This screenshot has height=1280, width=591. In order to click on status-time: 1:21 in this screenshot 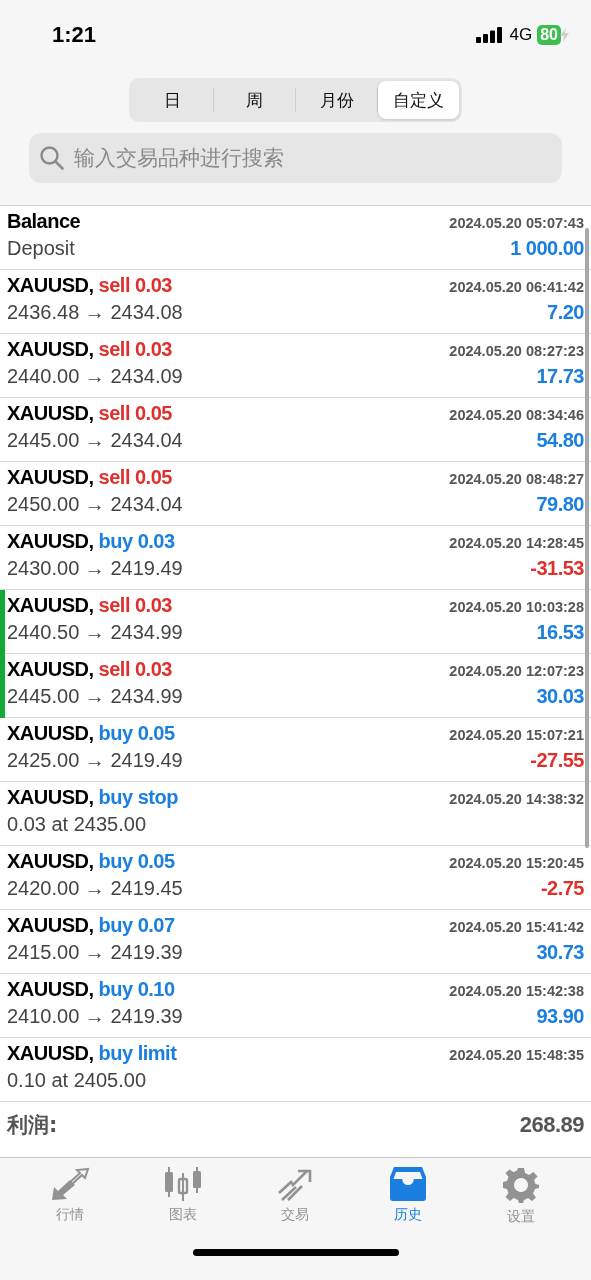, I will do `click(74, 35)`.